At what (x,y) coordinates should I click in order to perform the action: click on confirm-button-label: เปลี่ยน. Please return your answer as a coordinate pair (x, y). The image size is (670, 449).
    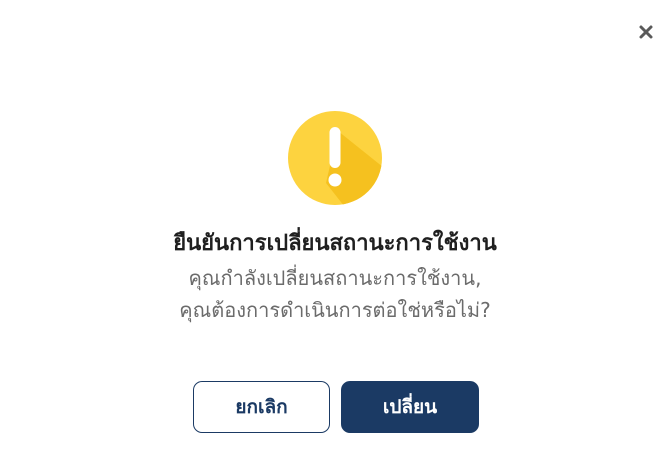
    Looking at the image, I should click on (410, 407).